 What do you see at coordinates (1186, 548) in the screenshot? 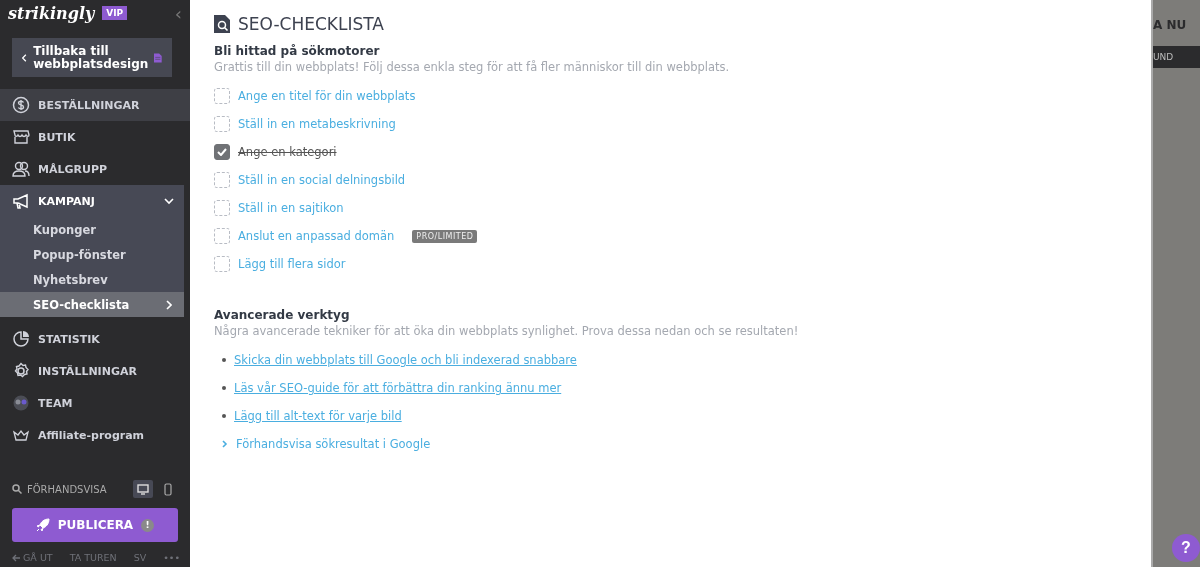
I see `help-button: ?` at bounding box center [1186, 548].